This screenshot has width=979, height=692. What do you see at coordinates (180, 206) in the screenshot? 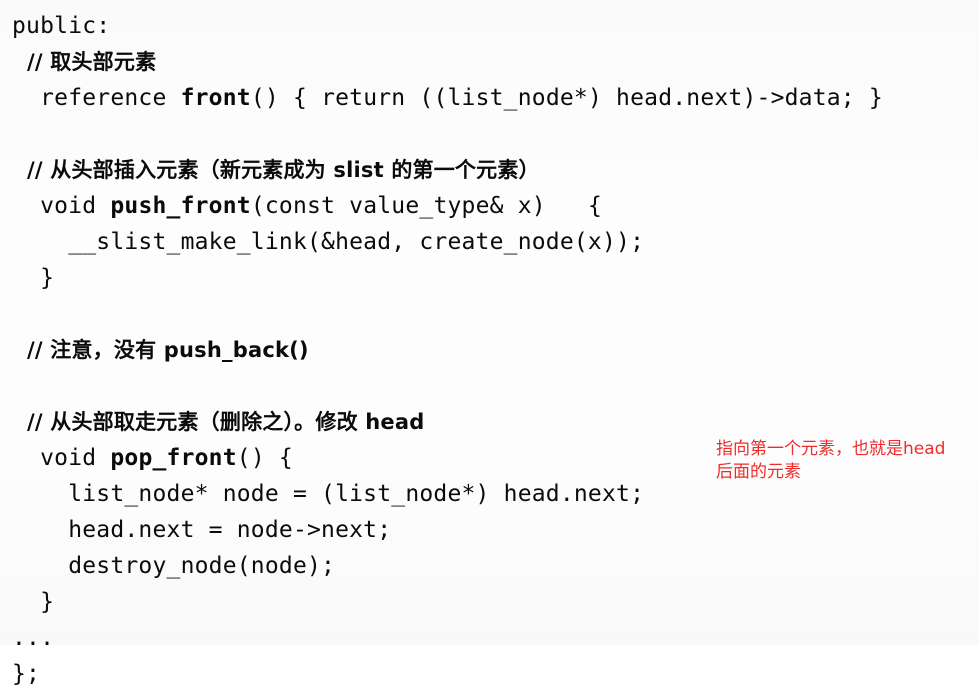
I see `code-identifier: push_front` at bounding box center [180, 206].